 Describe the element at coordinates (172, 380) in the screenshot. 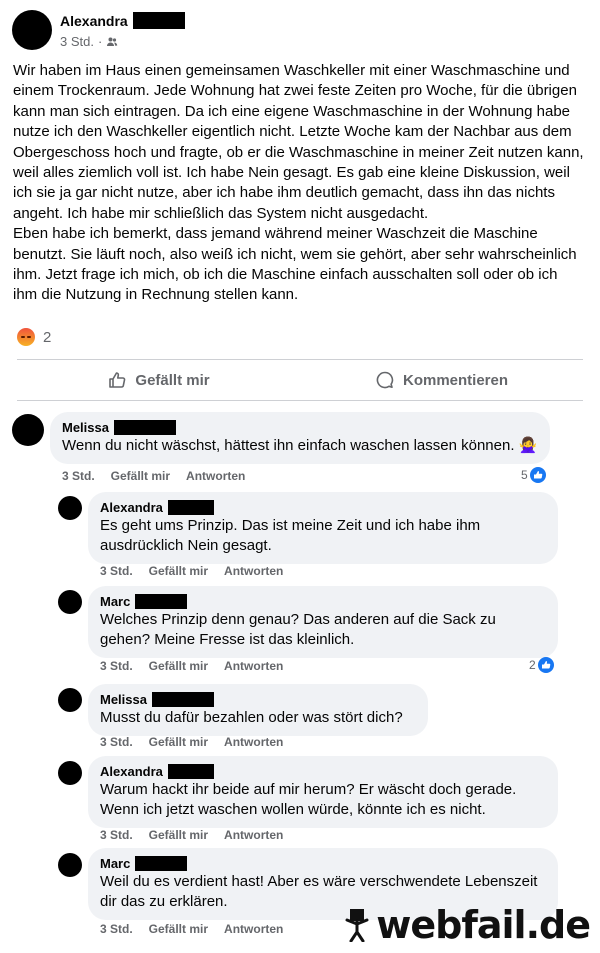

I see `like-button-label: Gefällt mir` at that location.